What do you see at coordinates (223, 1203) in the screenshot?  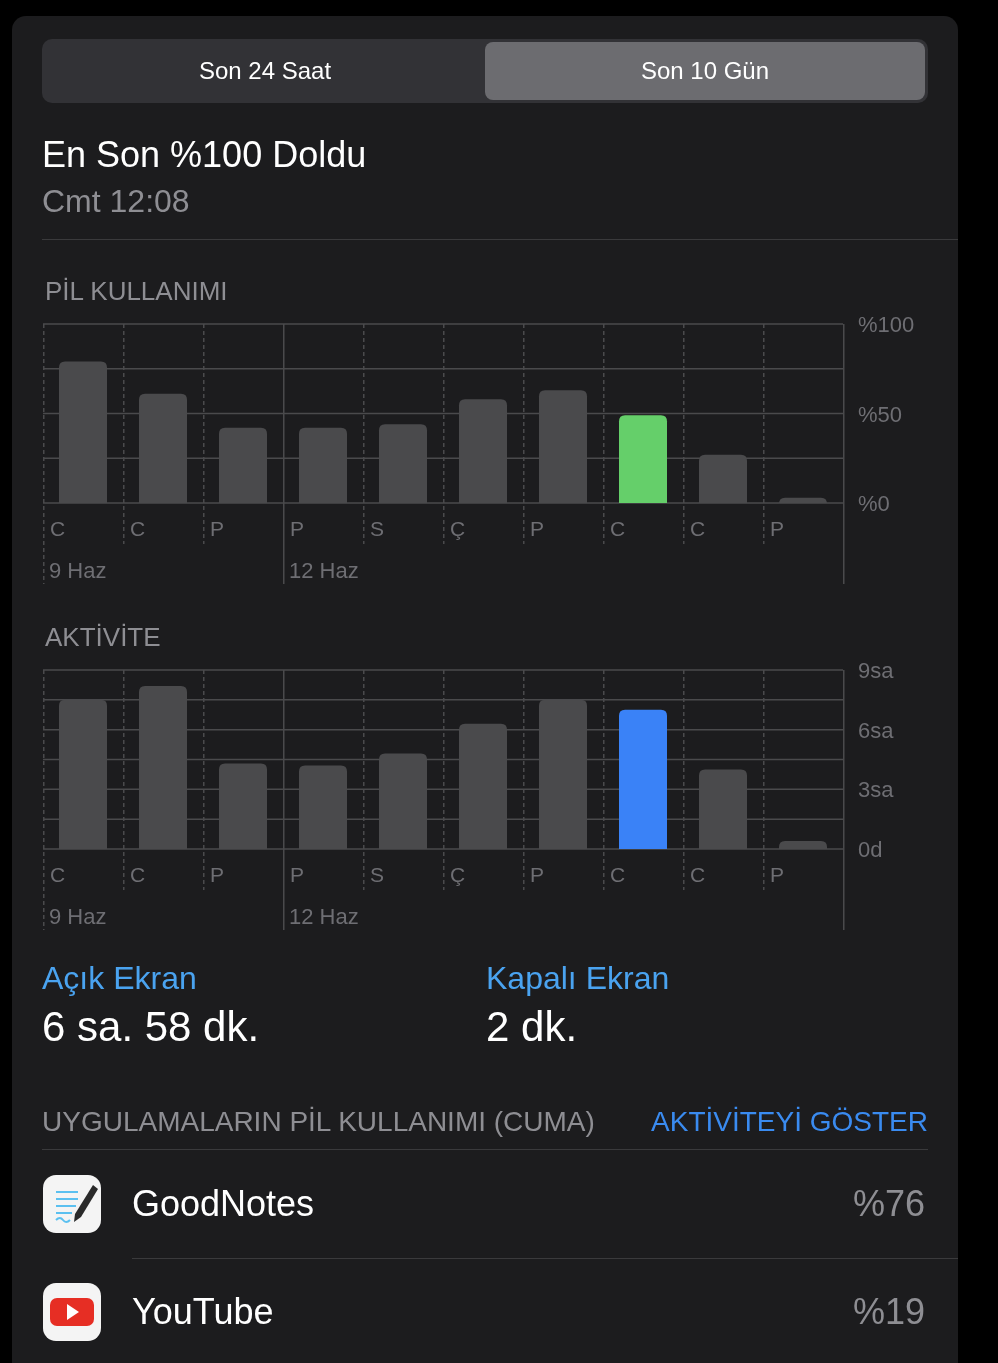 I see `app-name: GoodNotes` at bounding box center [223, 1203].